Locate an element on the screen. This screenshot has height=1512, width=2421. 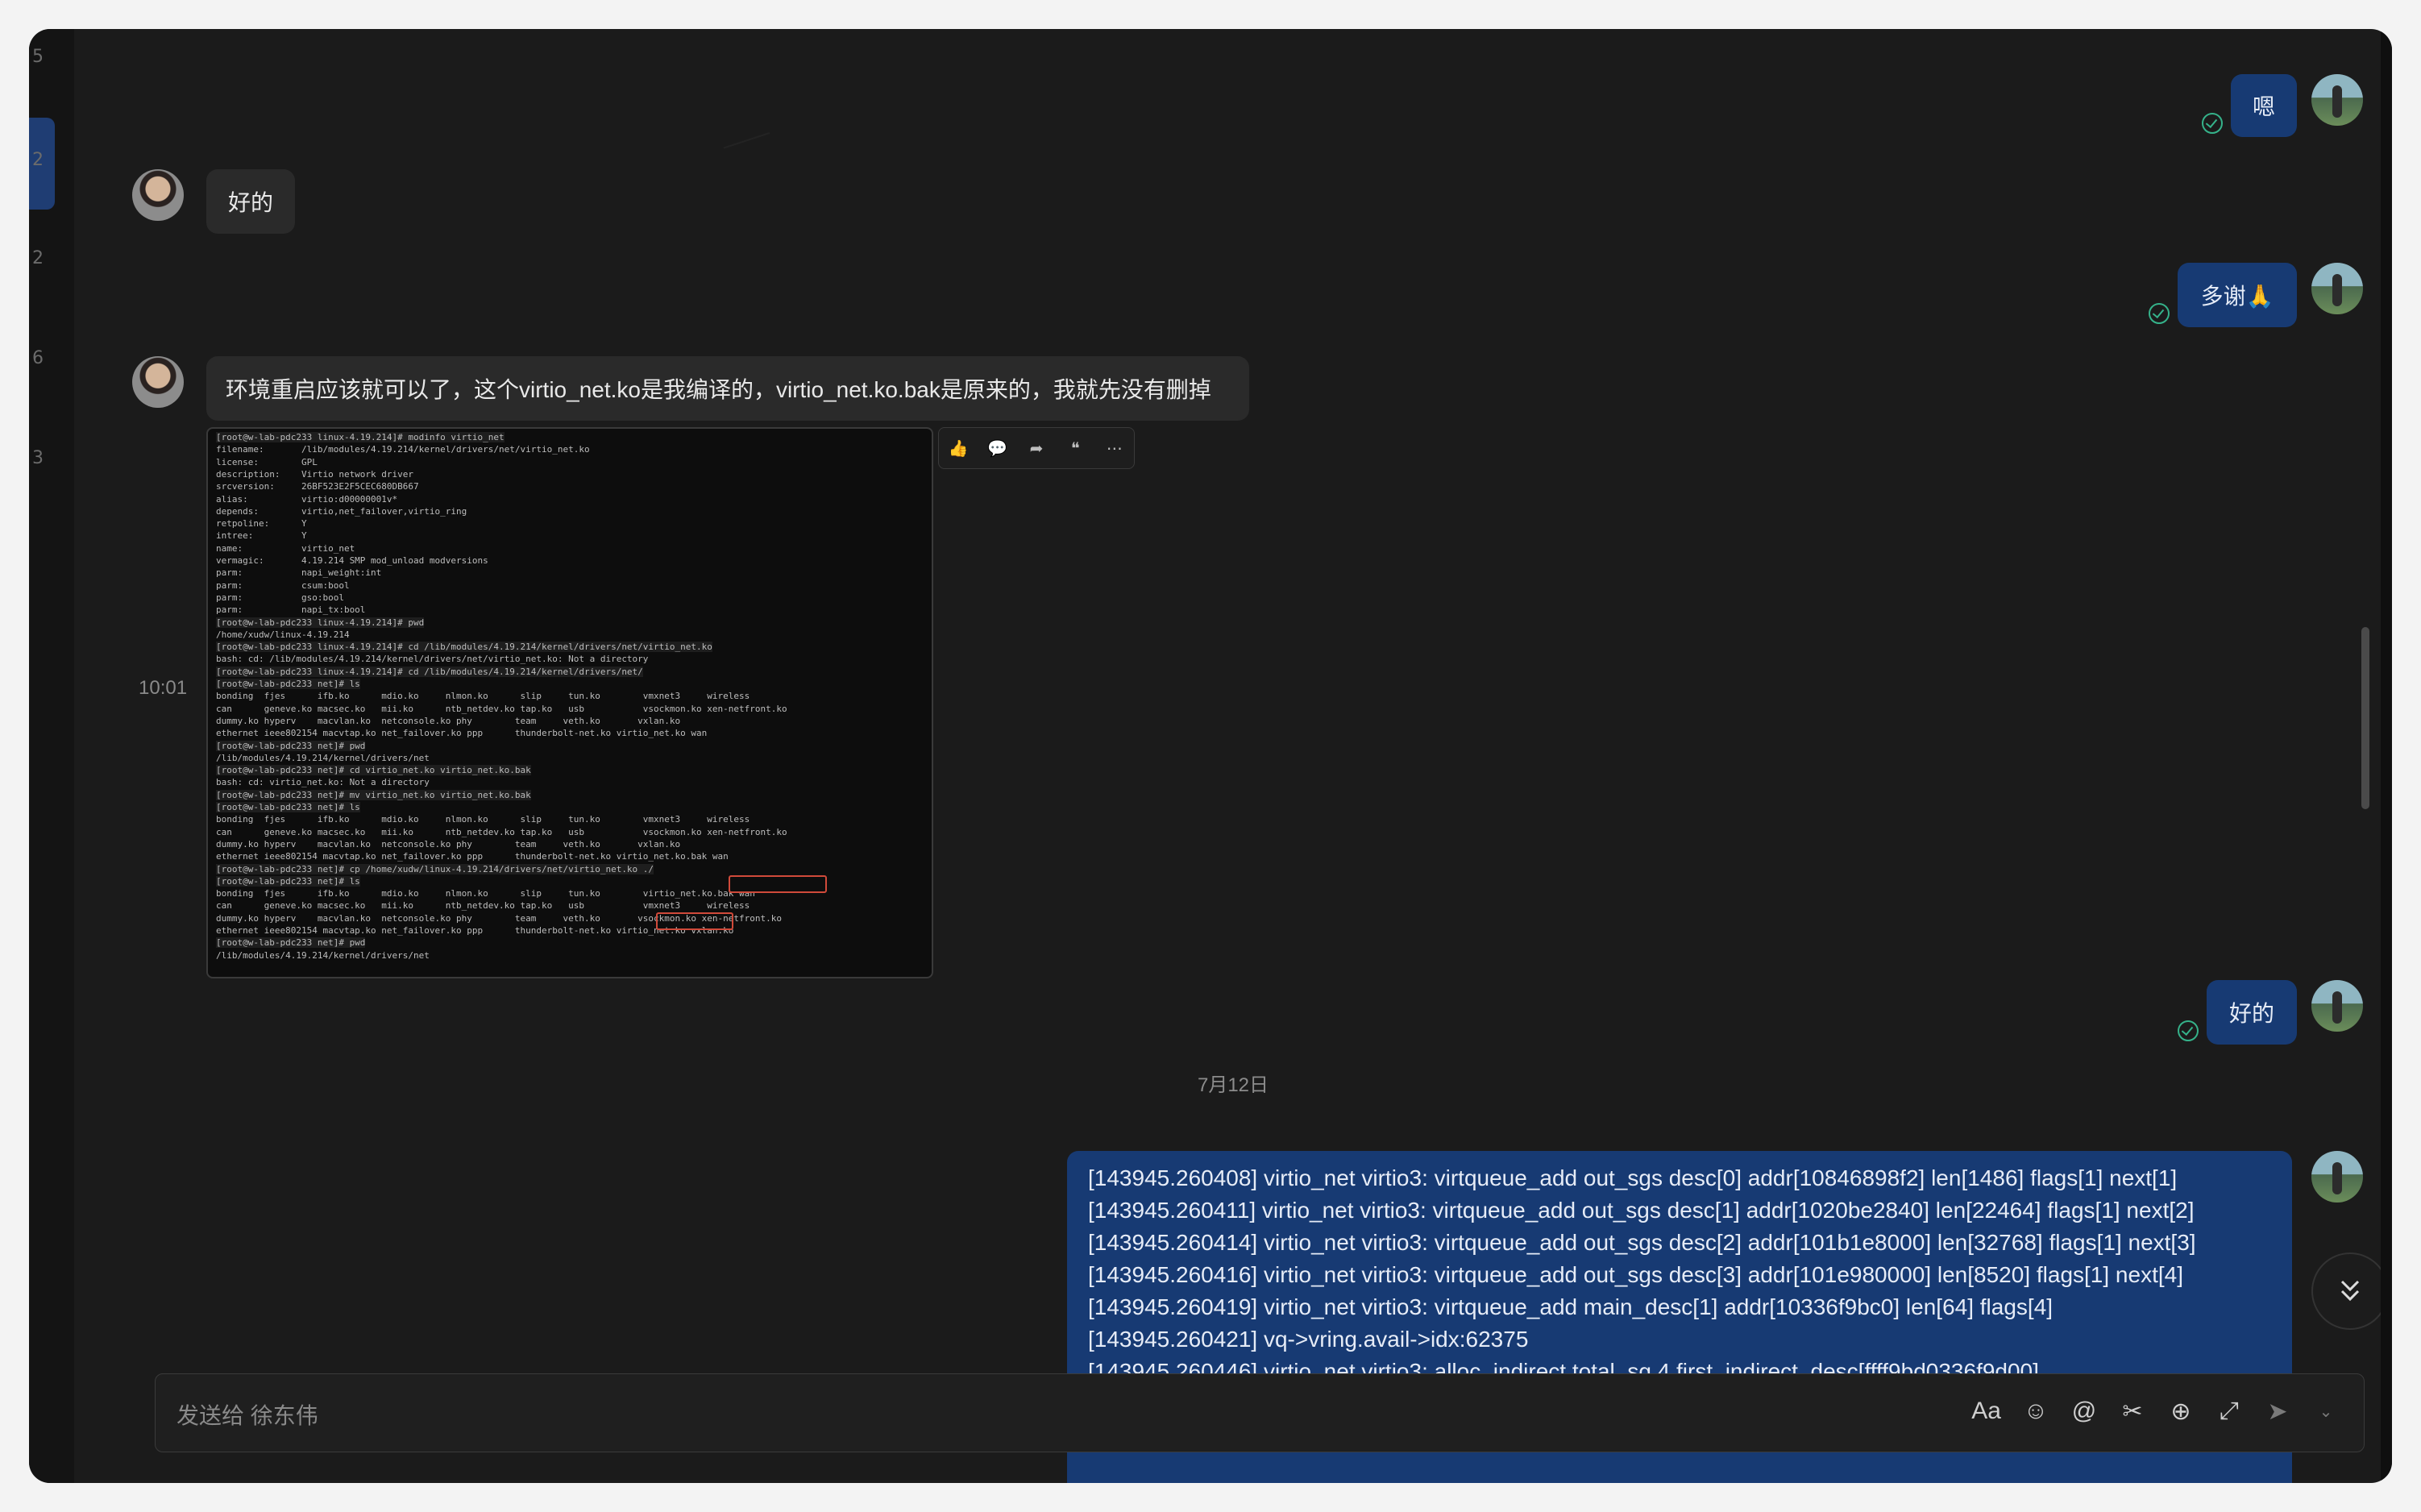
scrollbar-thumb is located at coordinates (2365, 718).